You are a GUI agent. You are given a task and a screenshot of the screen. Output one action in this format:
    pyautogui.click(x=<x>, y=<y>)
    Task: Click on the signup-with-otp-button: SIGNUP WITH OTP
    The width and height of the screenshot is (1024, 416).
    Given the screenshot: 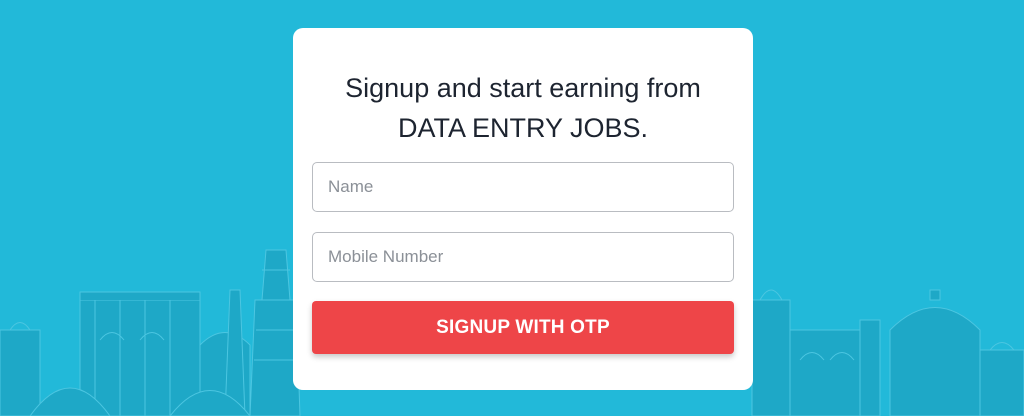 What is the action you would take?
    pyautogui.click(x=523, y=327)
    